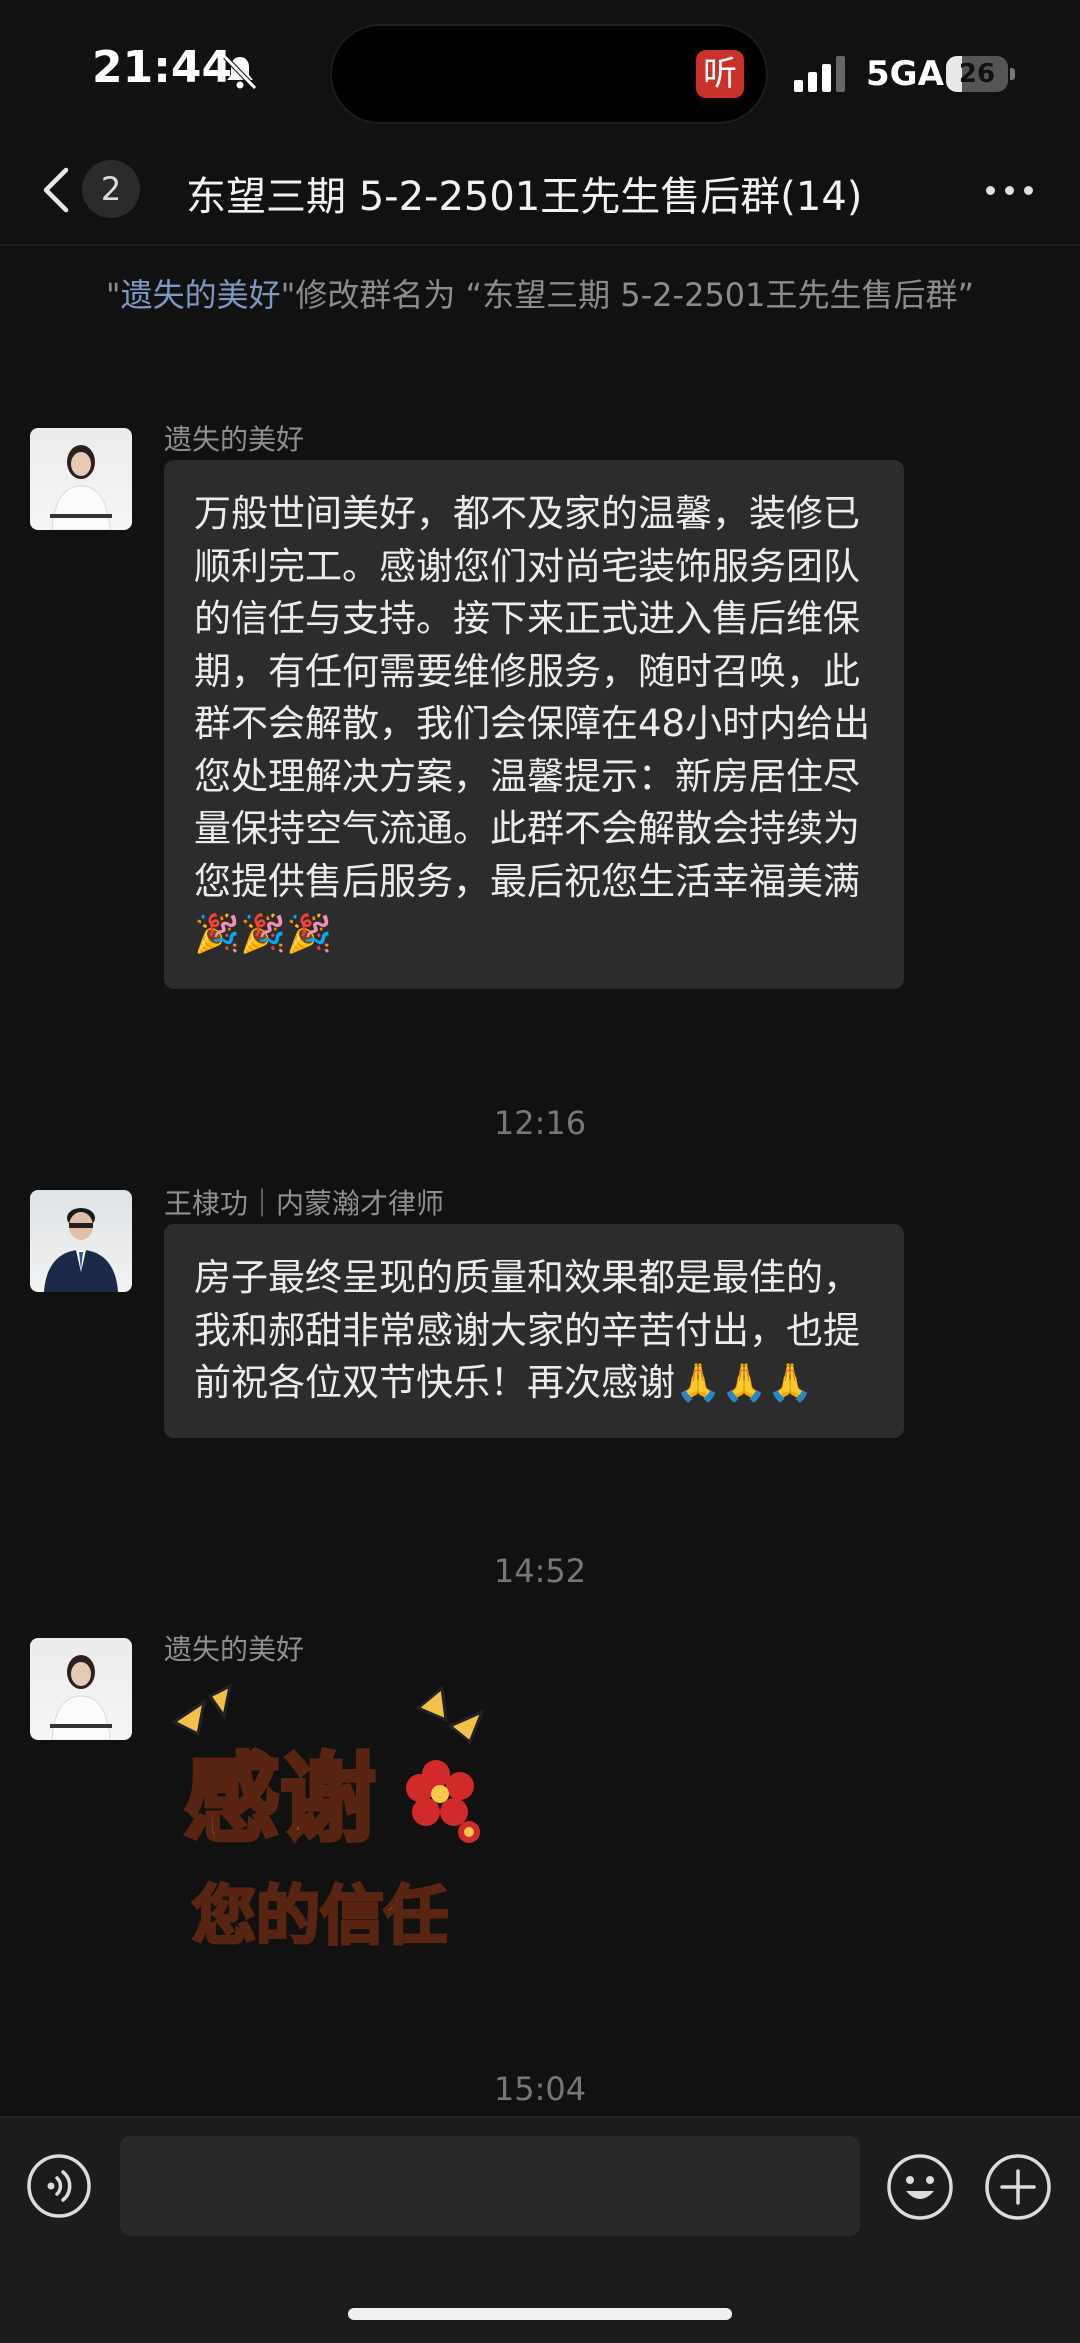  What do you see at coordinates (920, 2187) in the screenshot?
I see `emoji-icon` at bounding box center [920, 2187].